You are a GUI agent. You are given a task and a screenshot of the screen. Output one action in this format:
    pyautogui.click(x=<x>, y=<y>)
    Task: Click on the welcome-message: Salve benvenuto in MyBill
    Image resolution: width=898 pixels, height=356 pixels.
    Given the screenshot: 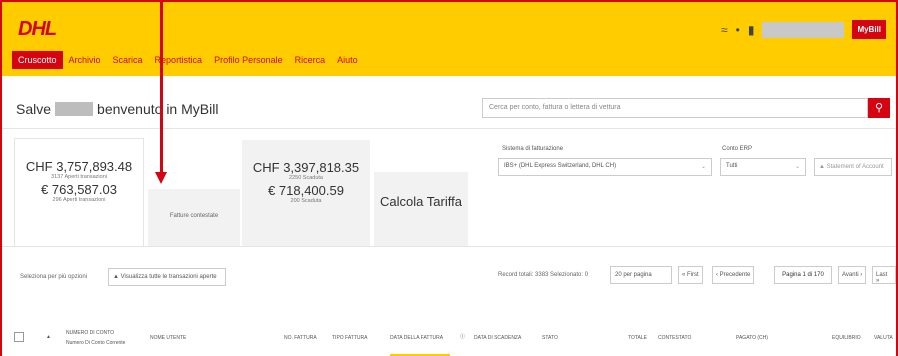 What is the action you would take?
    pyautogui.click(x=117, y=109)
    